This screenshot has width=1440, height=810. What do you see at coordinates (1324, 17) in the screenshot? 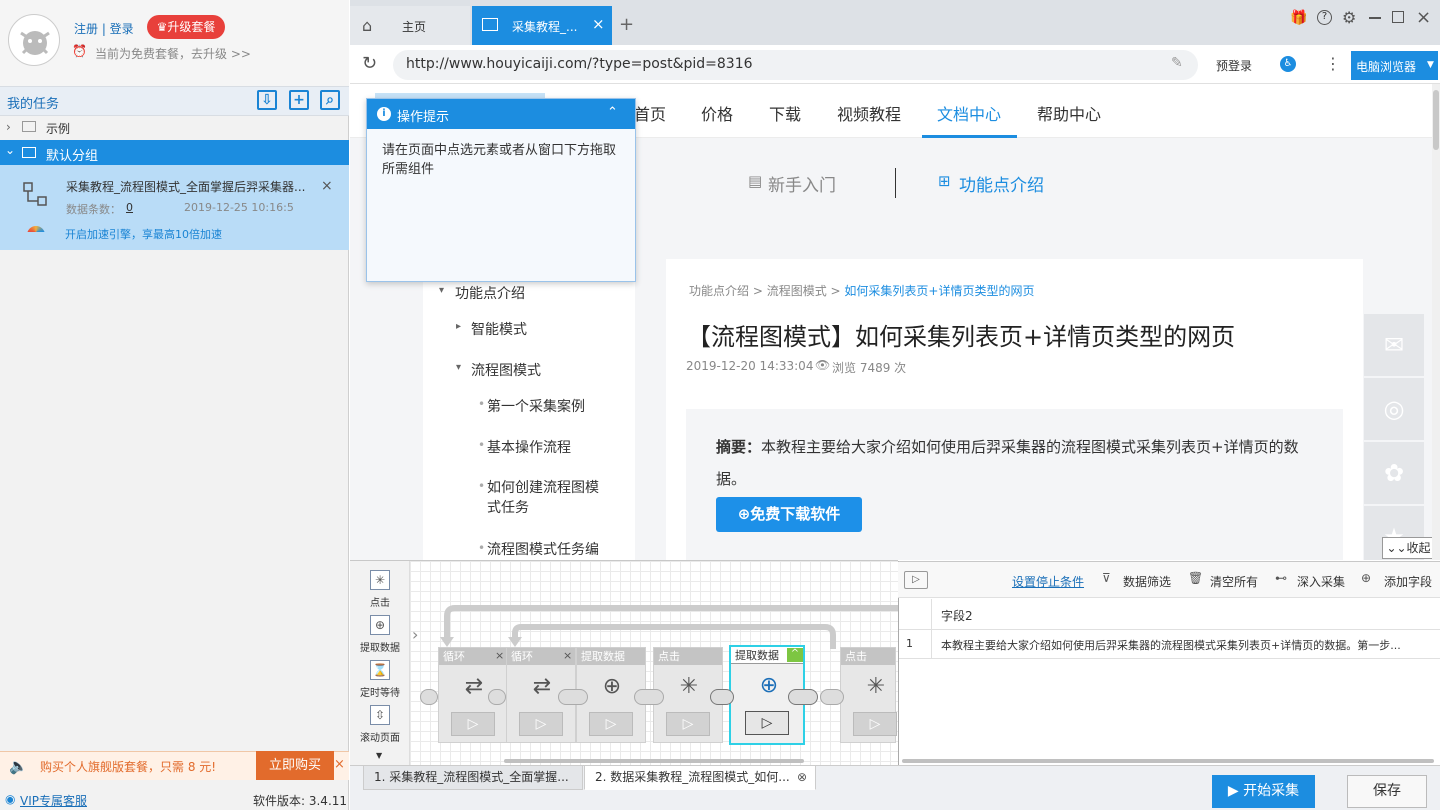
I see `help-icon: ?` at bounding box center [1324, 17].